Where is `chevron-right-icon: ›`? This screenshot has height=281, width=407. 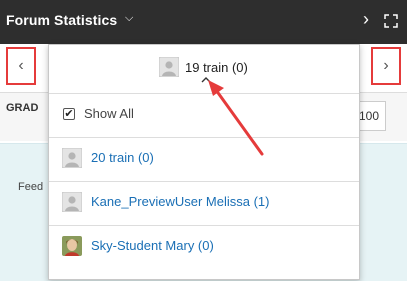
chevron-right-icon: › is located at coordinates (366, 19).